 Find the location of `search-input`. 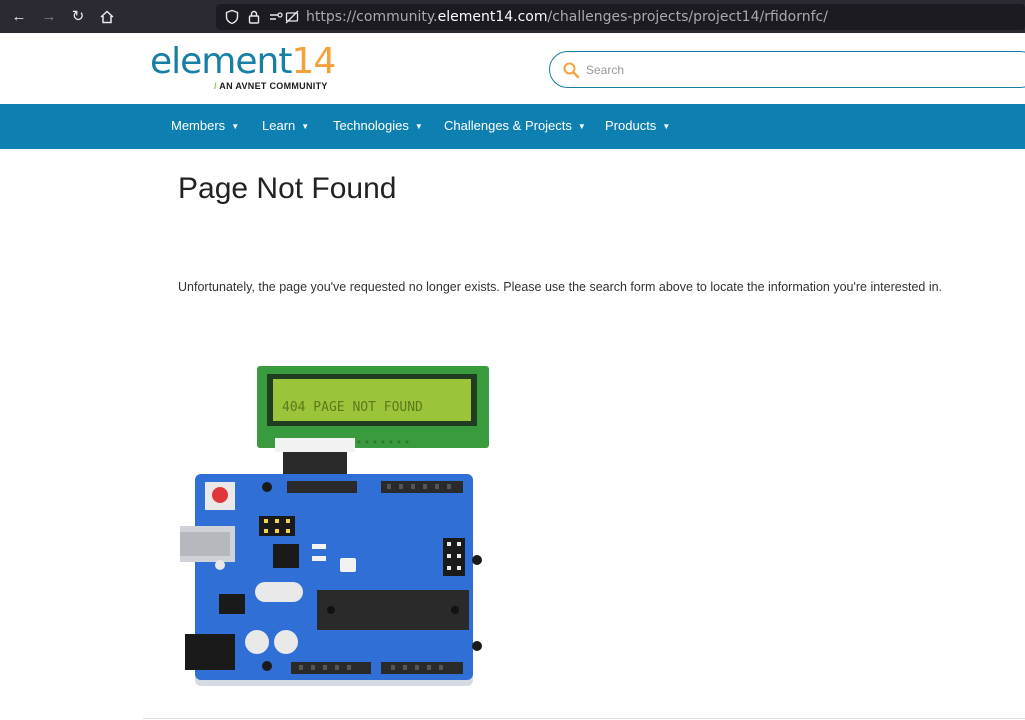

search-input is located at coordinates (796, 70).